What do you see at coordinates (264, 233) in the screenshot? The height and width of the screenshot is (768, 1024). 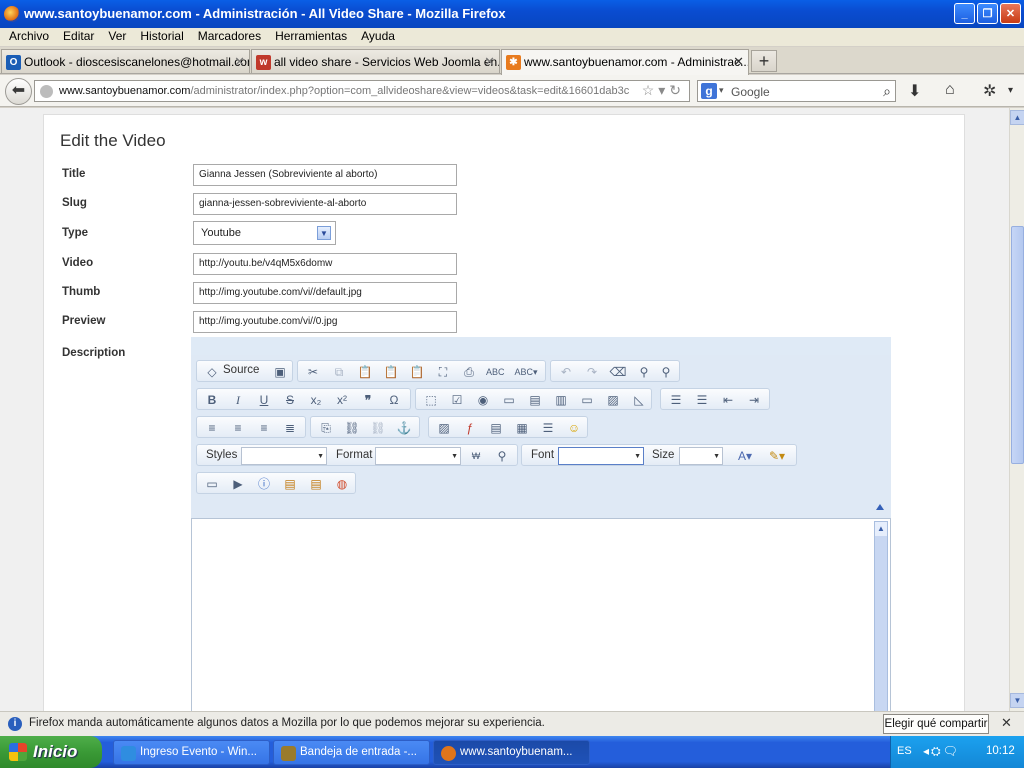 I see `type-select: Youtube ▼` at bounding box center [264, 233].